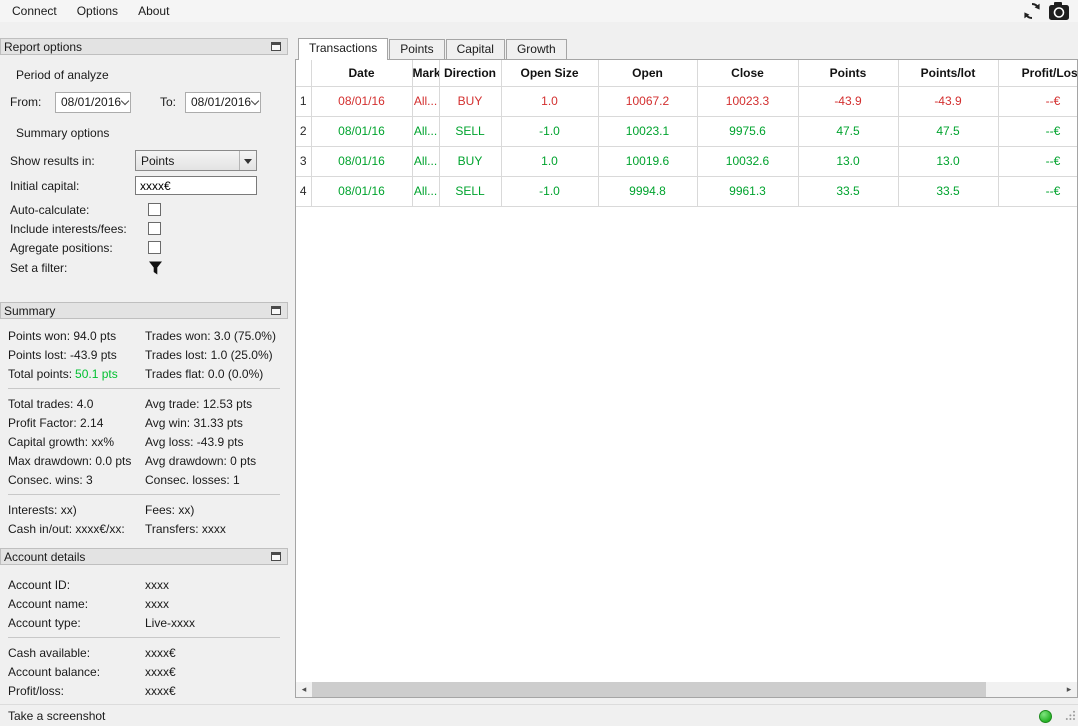 The image size is (1078, 726). Describe the element at coordinates (45, 556) in the screenshot. I see `panel-title-account-details: Account details` at that location.